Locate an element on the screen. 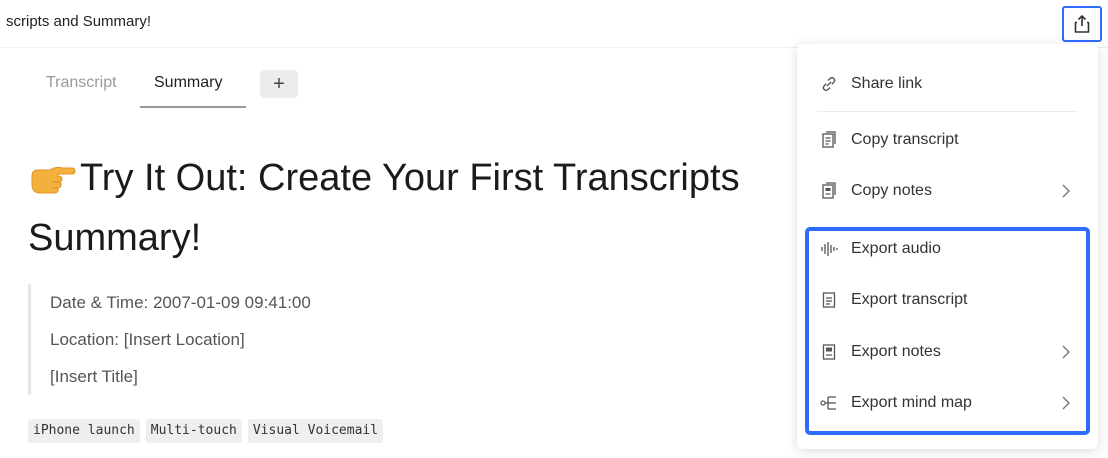 This screenshot has width=1108, height=458. tab-transcript: Transcript is located at coordinates (81, 83).